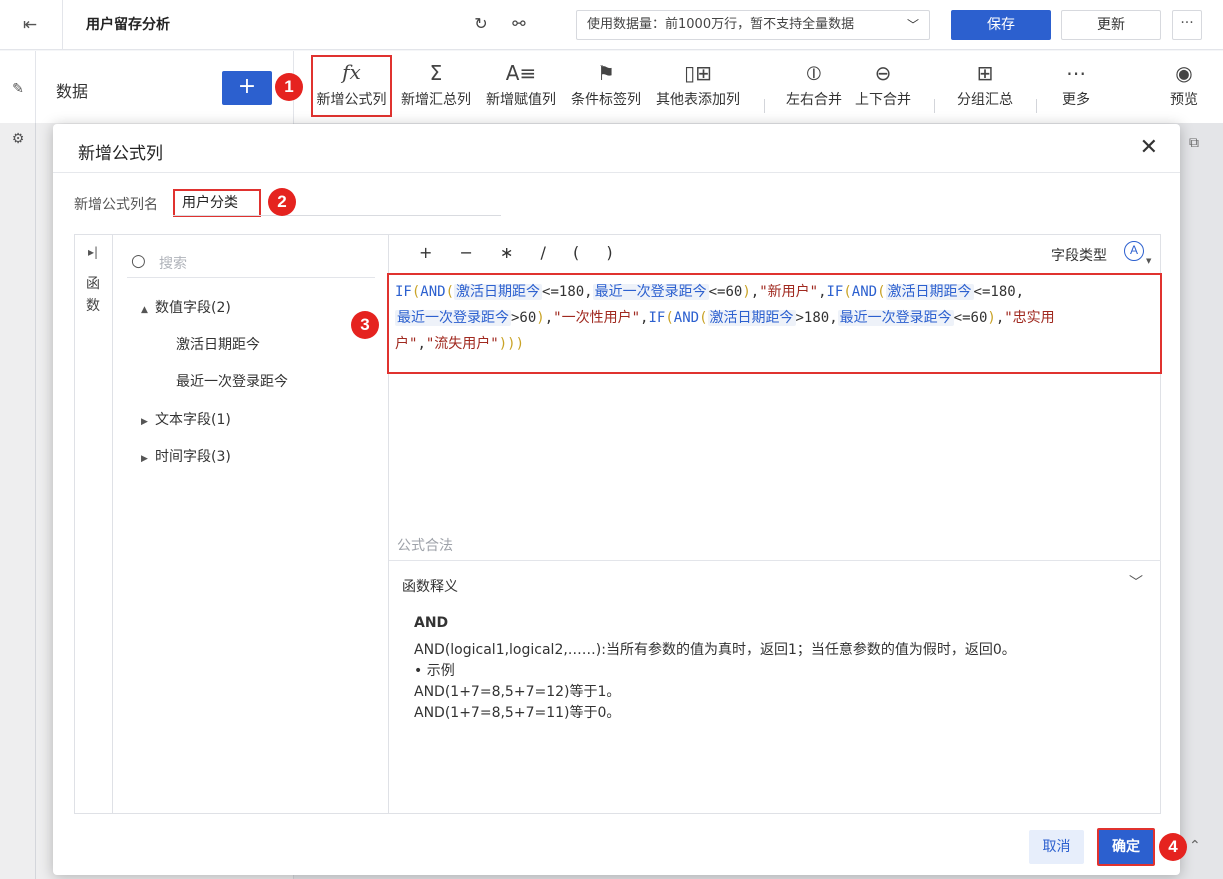 This screenshot has height=879, width=1223. Describe the element at coordinates (247, 88) in the screenshot. I see `add-data-button: +` at that location.